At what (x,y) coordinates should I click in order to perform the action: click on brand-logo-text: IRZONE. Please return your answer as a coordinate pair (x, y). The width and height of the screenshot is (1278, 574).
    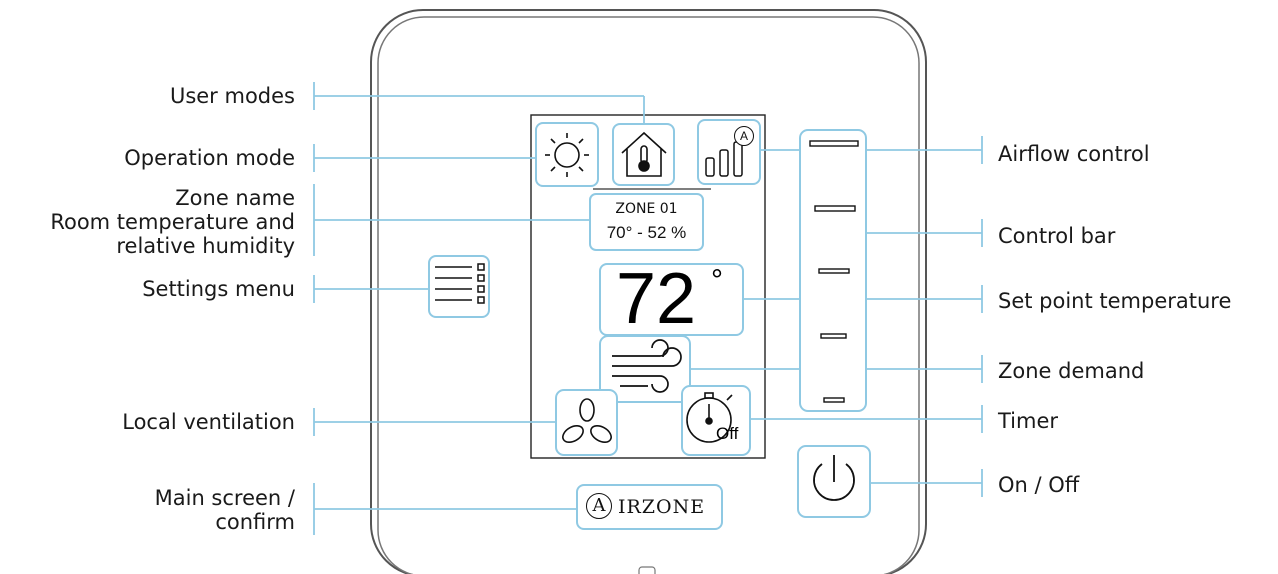
    Looking at the image, I should click on (662, 507).